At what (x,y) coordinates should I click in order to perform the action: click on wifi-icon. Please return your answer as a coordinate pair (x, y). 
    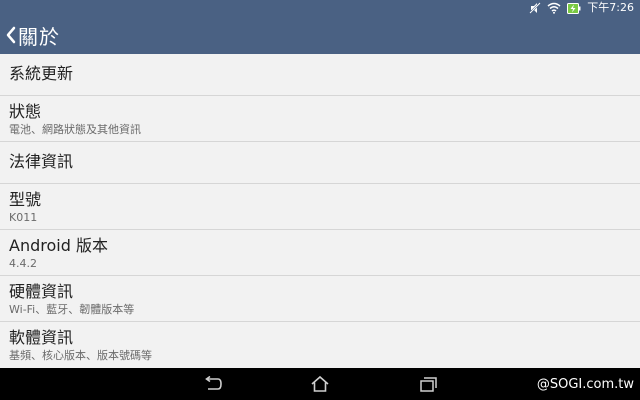
    Looking at the image, I should click on (554, 8).